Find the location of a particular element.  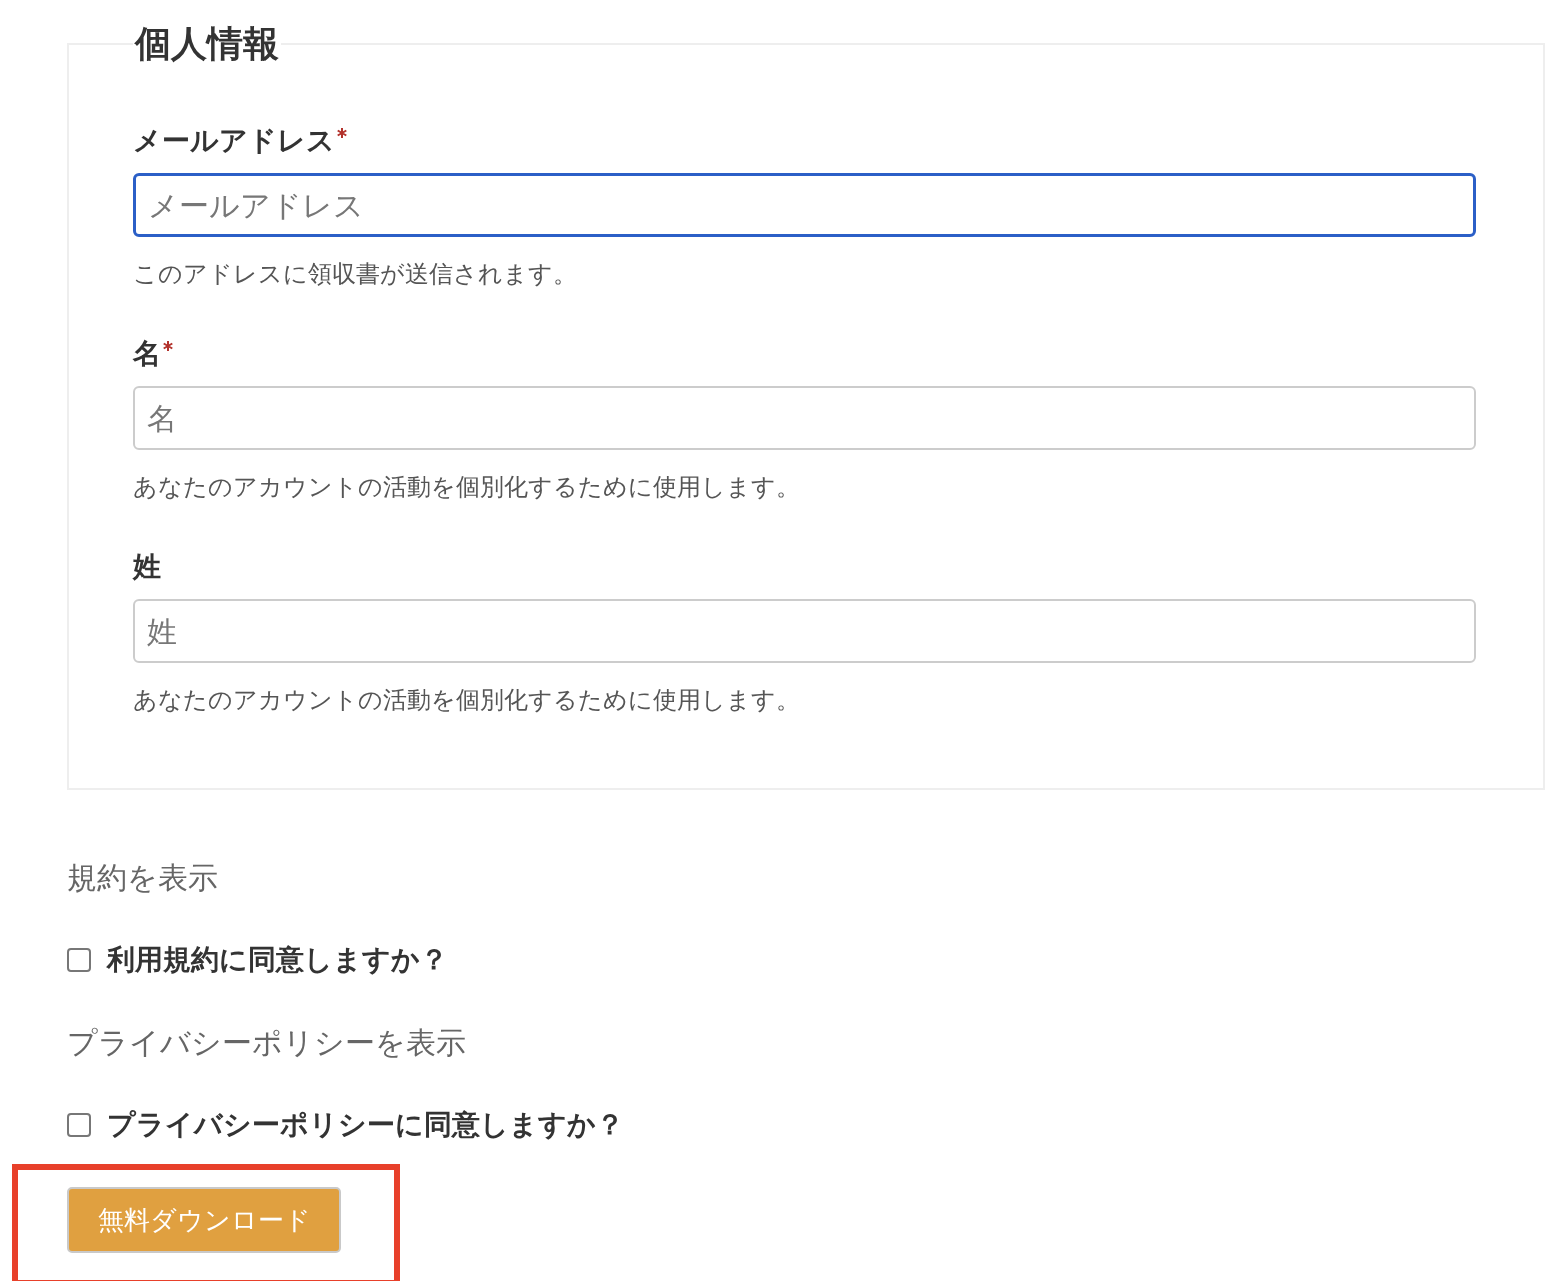

input-field: 姓 is located at coordinates (804, 631).